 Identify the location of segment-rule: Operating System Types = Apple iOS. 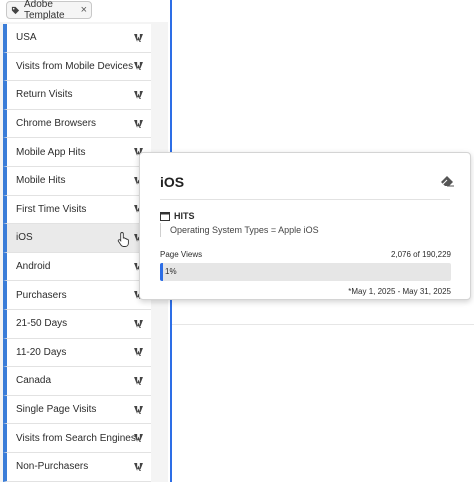
(239, 230).